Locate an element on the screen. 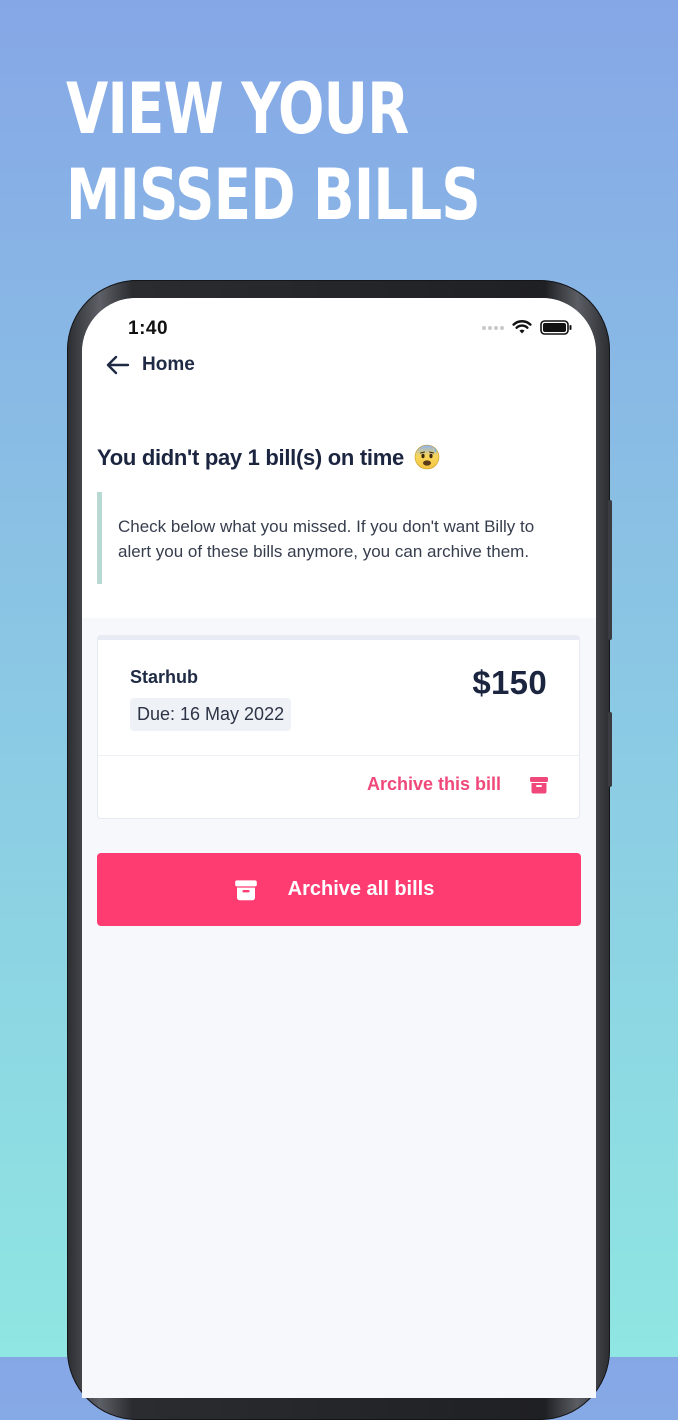 Image resolution: width=678 pixels, height=1420 pixels. bill-due-date-badge: Due: 16 May 2022 is located at coordinates (211, 714).